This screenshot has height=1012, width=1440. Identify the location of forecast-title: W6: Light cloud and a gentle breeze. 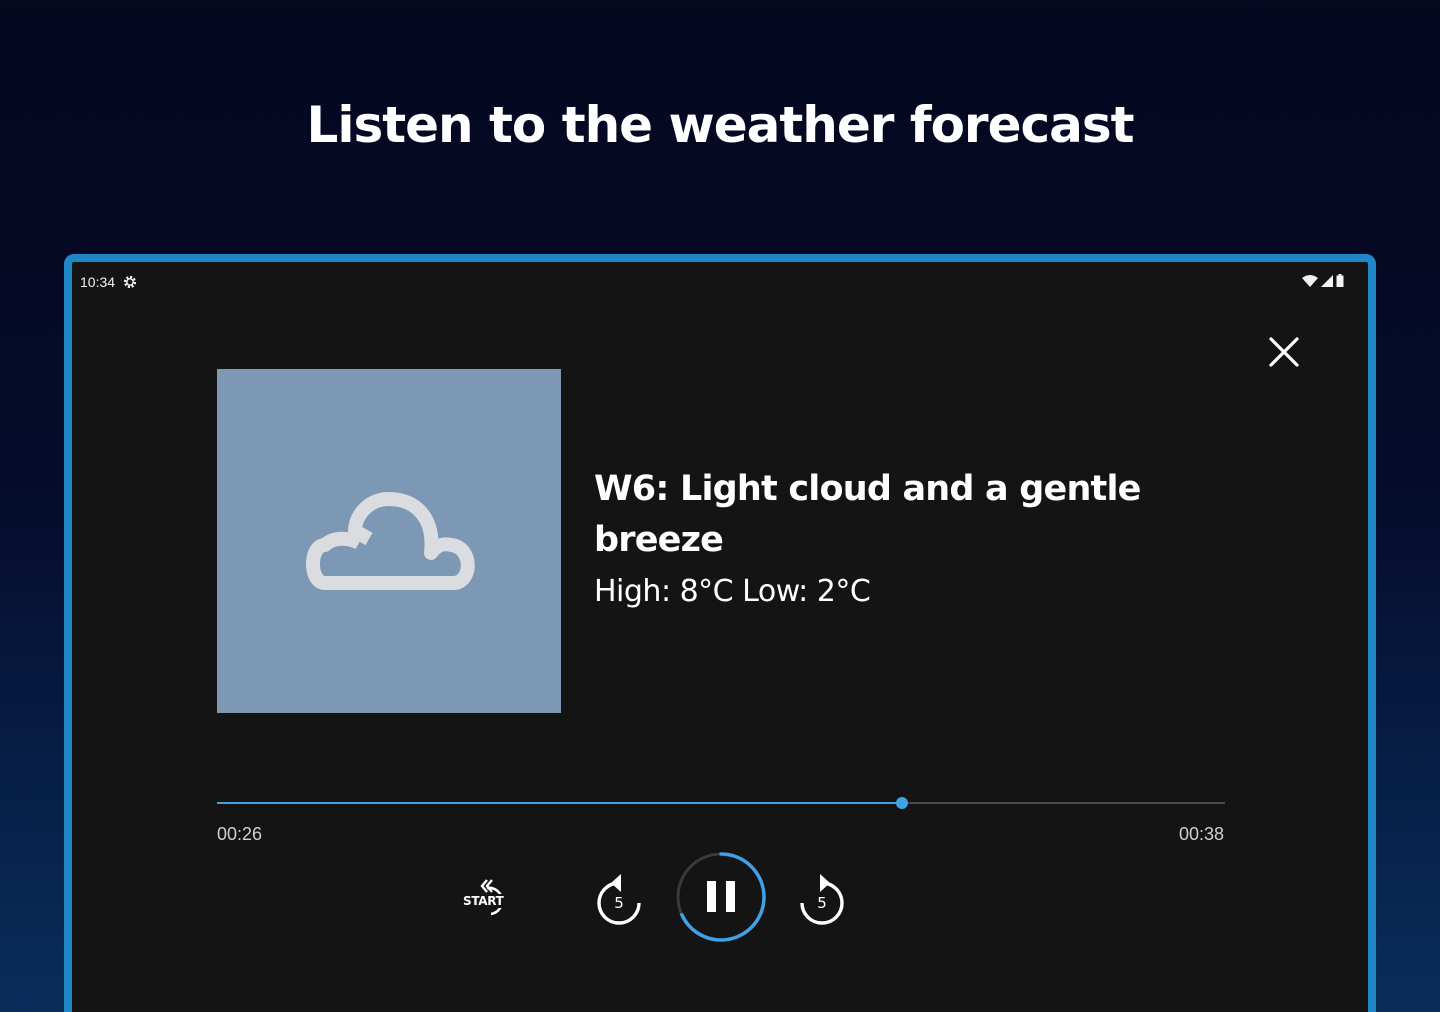
(867, 514).